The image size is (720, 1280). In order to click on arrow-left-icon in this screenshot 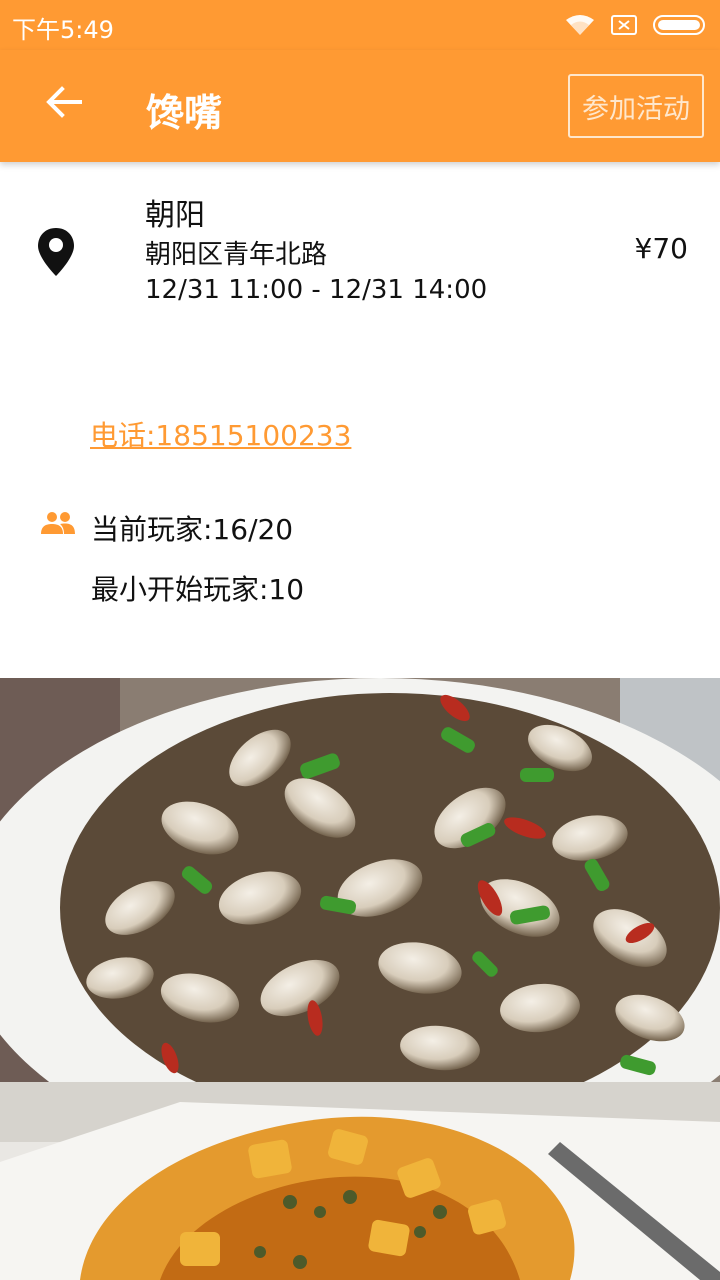, I will do `click(64, 104)`.